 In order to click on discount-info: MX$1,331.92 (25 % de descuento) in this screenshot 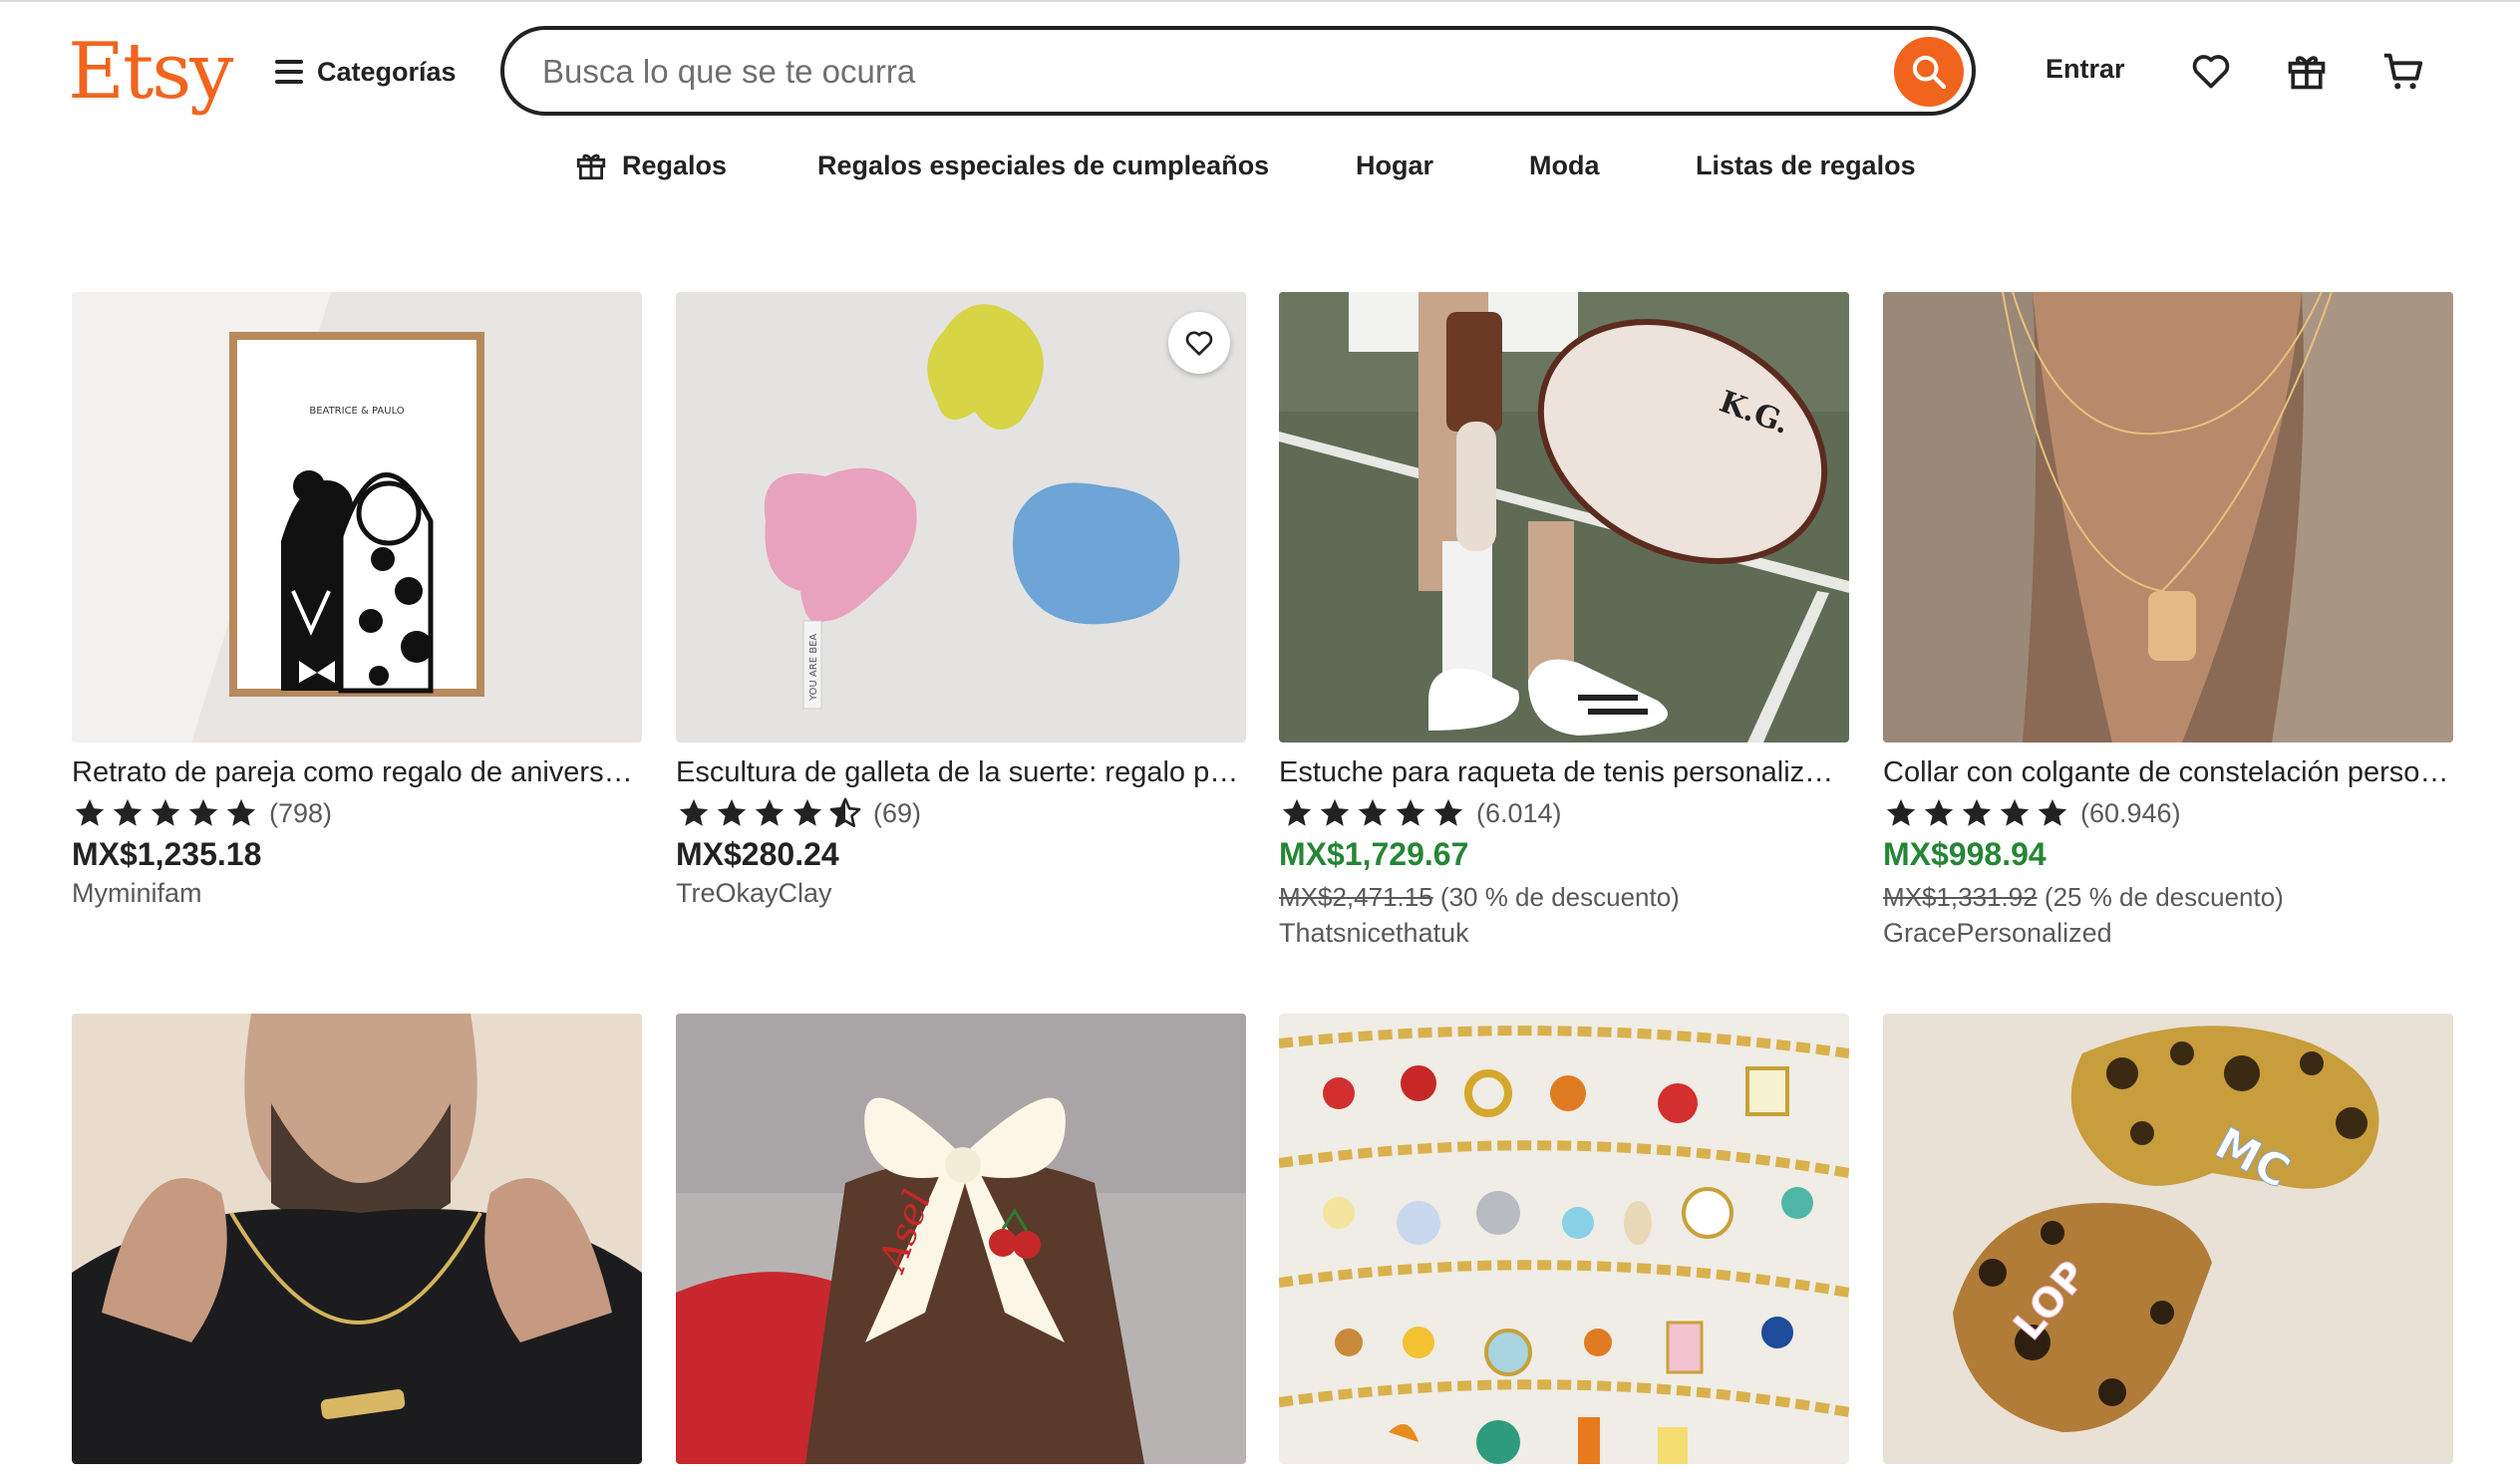, I will do `click(2083, 898)`.